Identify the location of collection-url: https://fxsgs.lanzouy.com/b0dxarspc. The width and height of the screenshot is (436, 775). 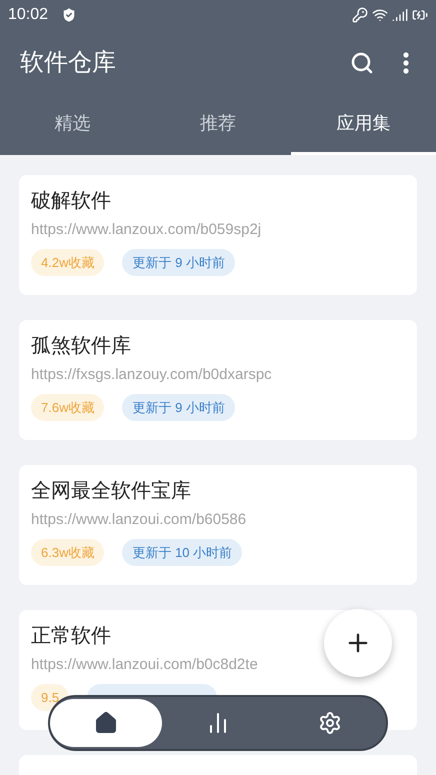
(151, 375).